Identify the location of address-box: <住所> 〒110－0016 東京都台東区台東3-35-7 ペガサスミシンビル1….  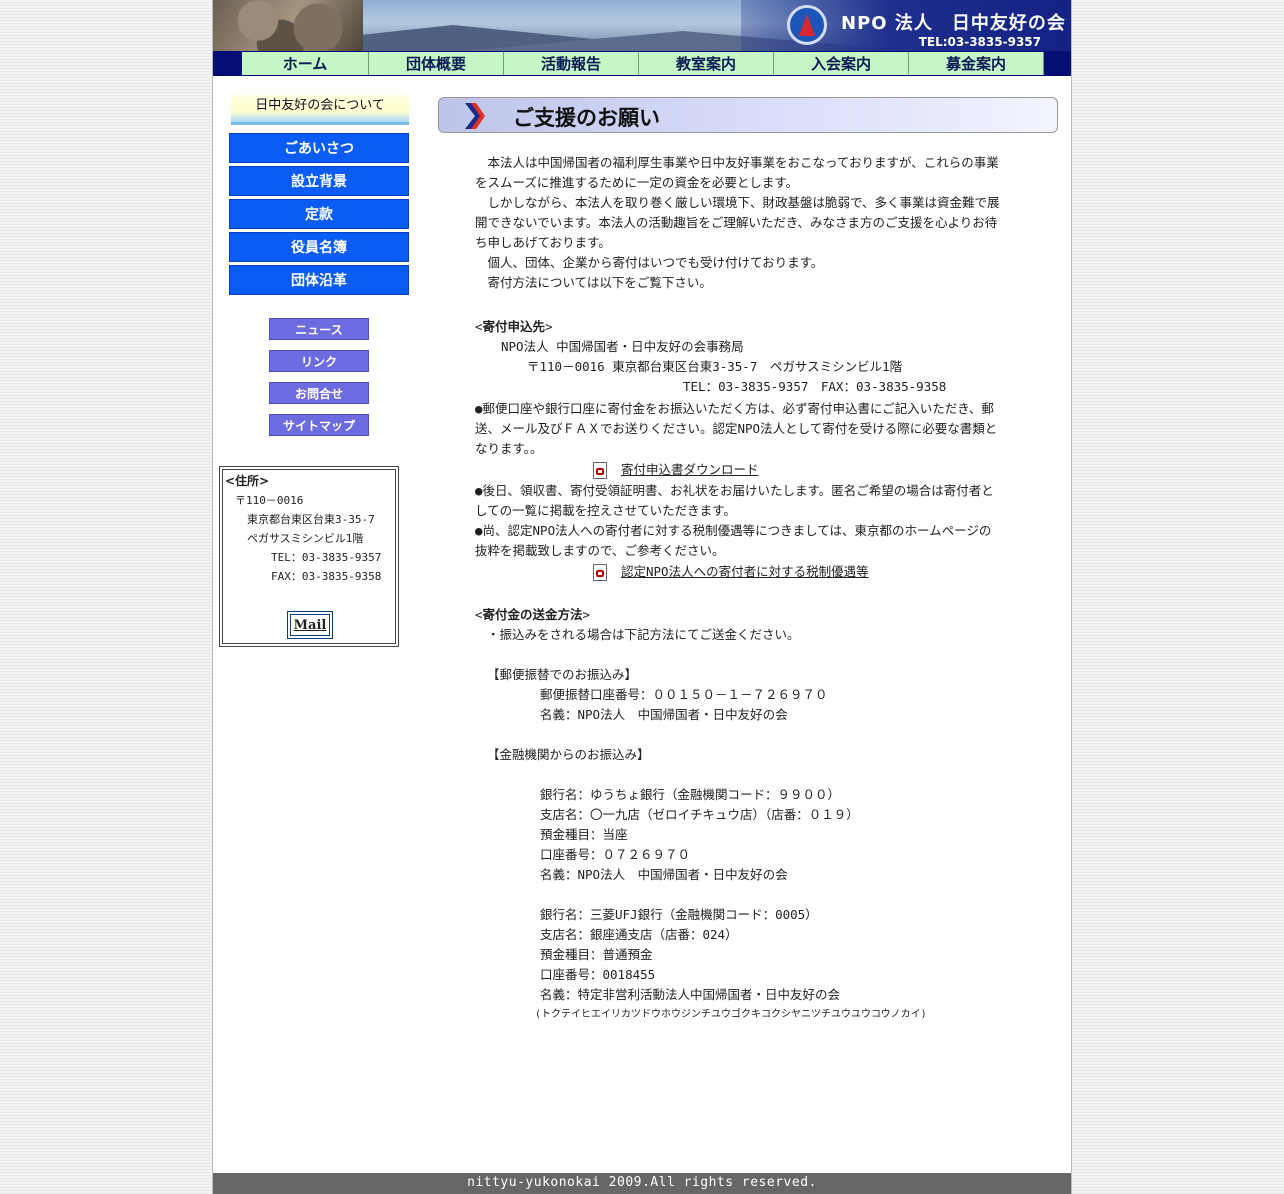
(309, 556).